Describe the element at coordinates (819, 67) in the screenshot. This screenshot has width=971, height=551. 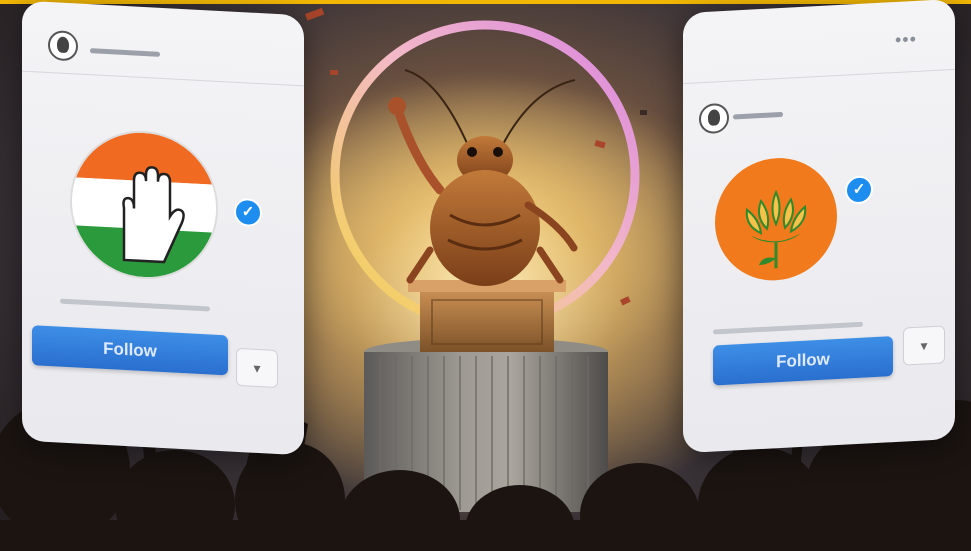
I see `right-card-header: •••` at that location.